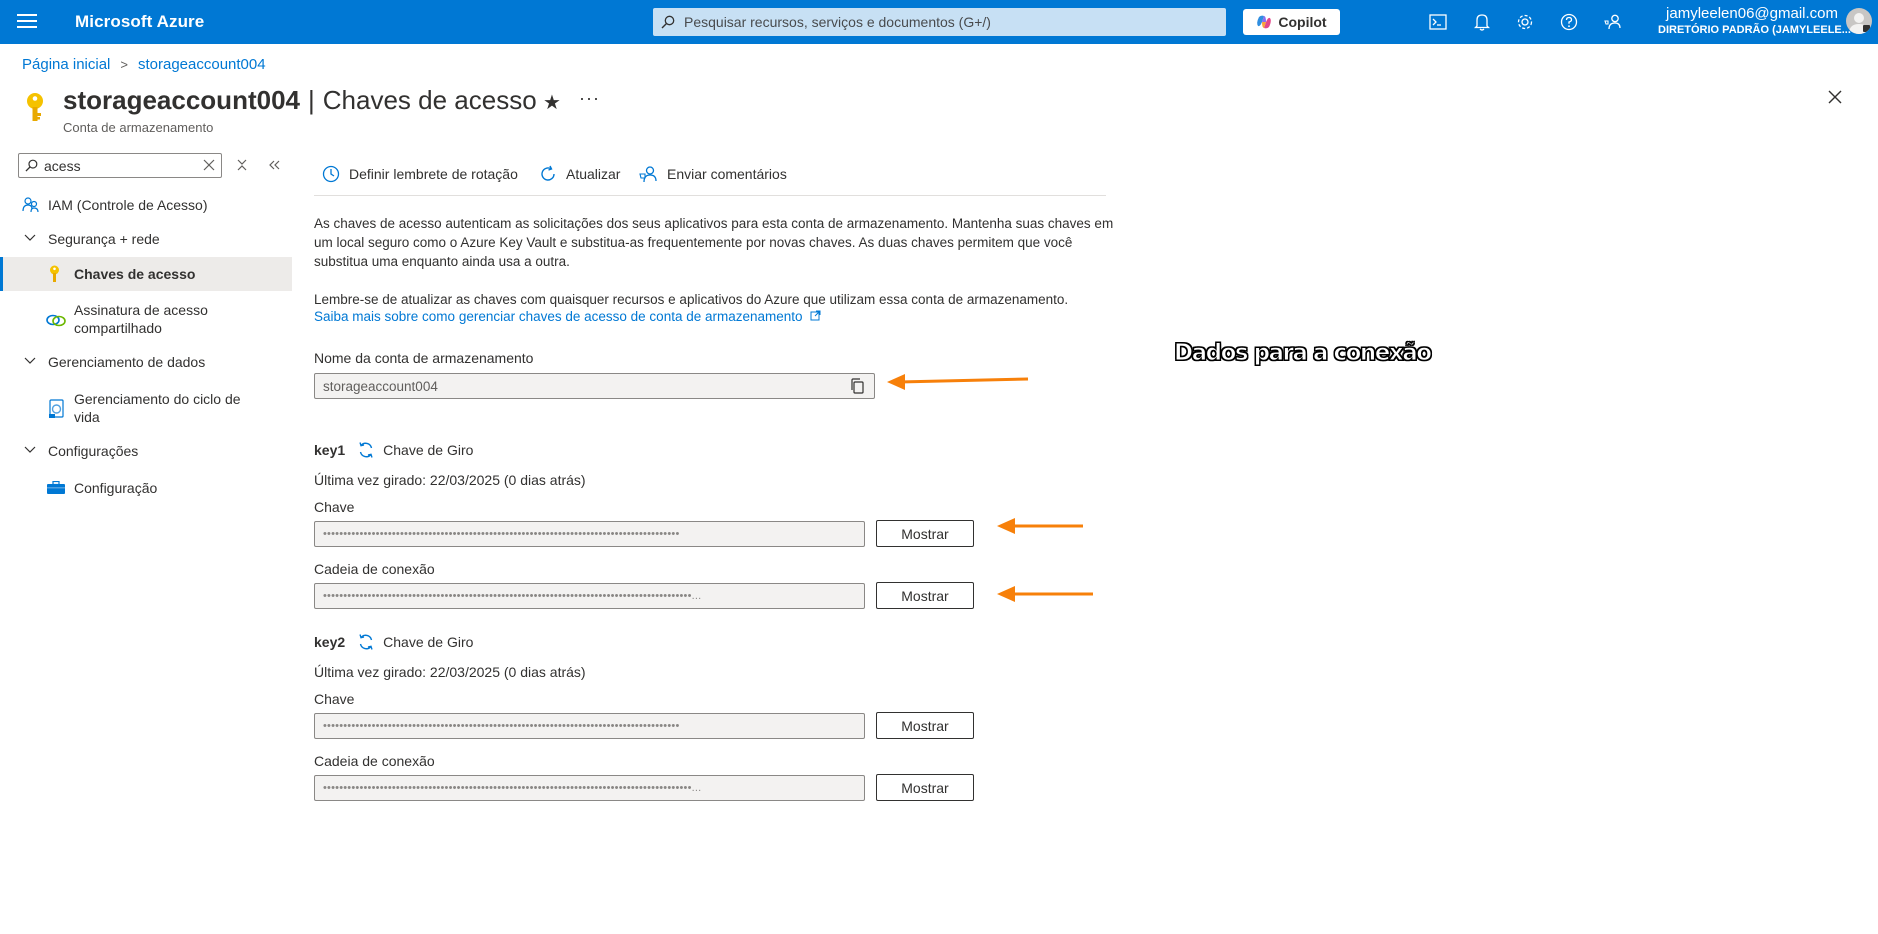 This screenshot has width=1878, height=934. I want to click on refresh-button: Atualizar, so click(579, 174).